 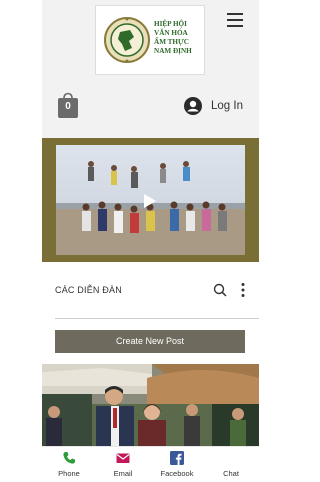 What do you see at coordinates (123, 464) in the screenshot?
I see `email-button: Email` at bounding box center [123, 464].